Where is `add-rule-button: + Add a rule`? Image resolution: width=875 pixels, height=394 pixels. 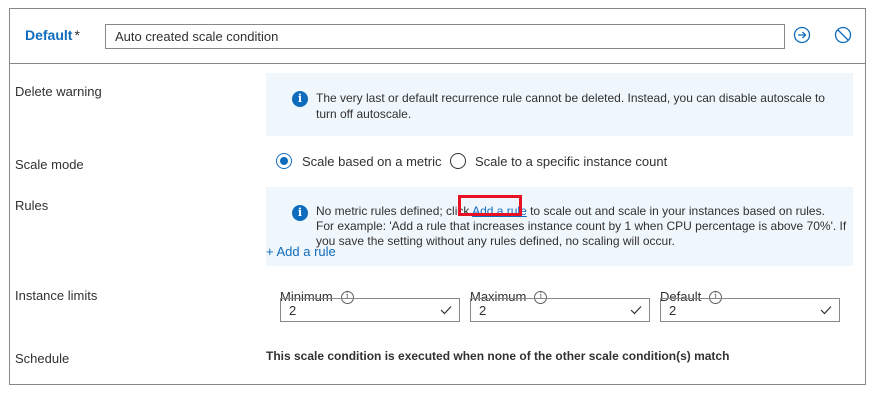 add-rule-button: + Add a rule is located at coordinates (301, 251).